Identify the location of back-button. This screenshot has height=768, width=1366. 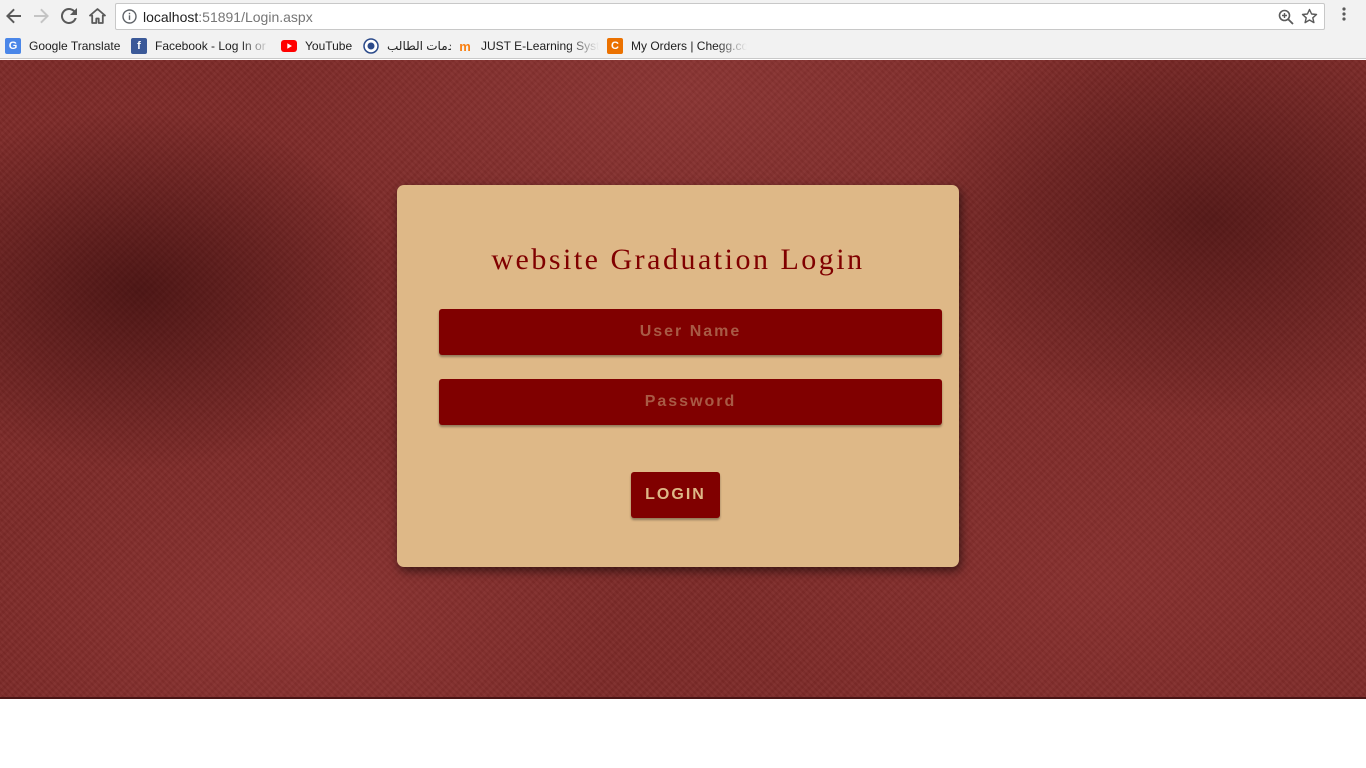
(14, 16).